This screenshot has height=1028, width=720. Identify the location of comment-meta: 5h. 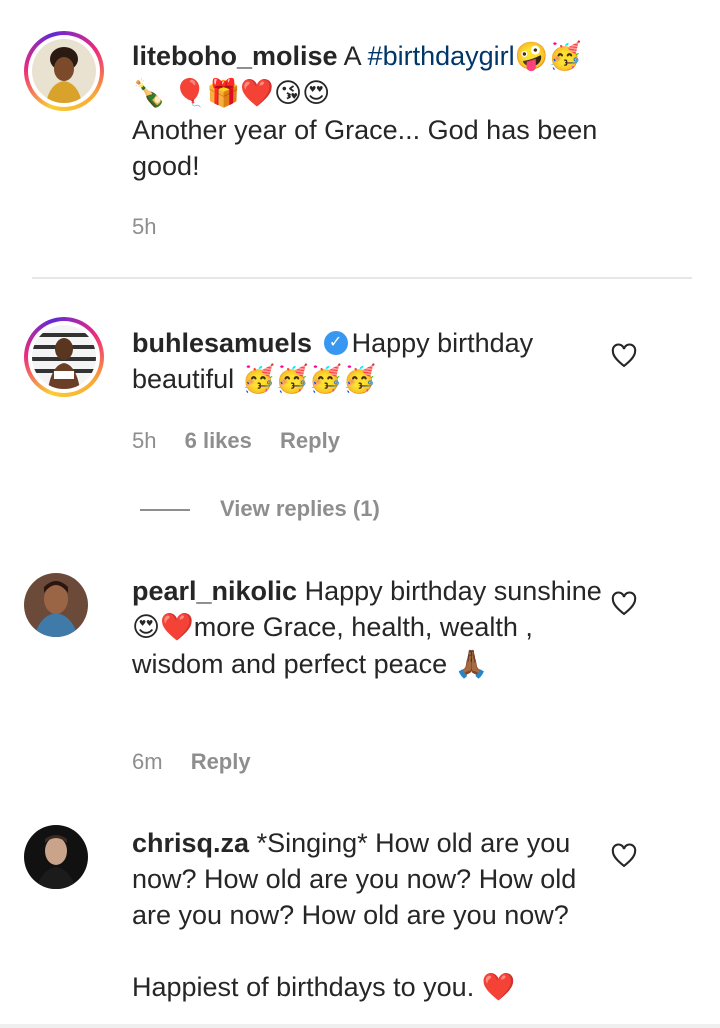
(155, 227).